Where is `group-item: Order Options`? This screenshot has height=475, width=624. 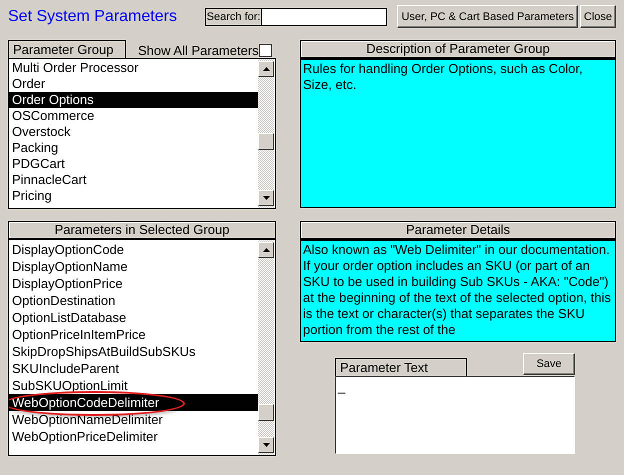
group-item: Order Options is located at coordinates (133, 100).